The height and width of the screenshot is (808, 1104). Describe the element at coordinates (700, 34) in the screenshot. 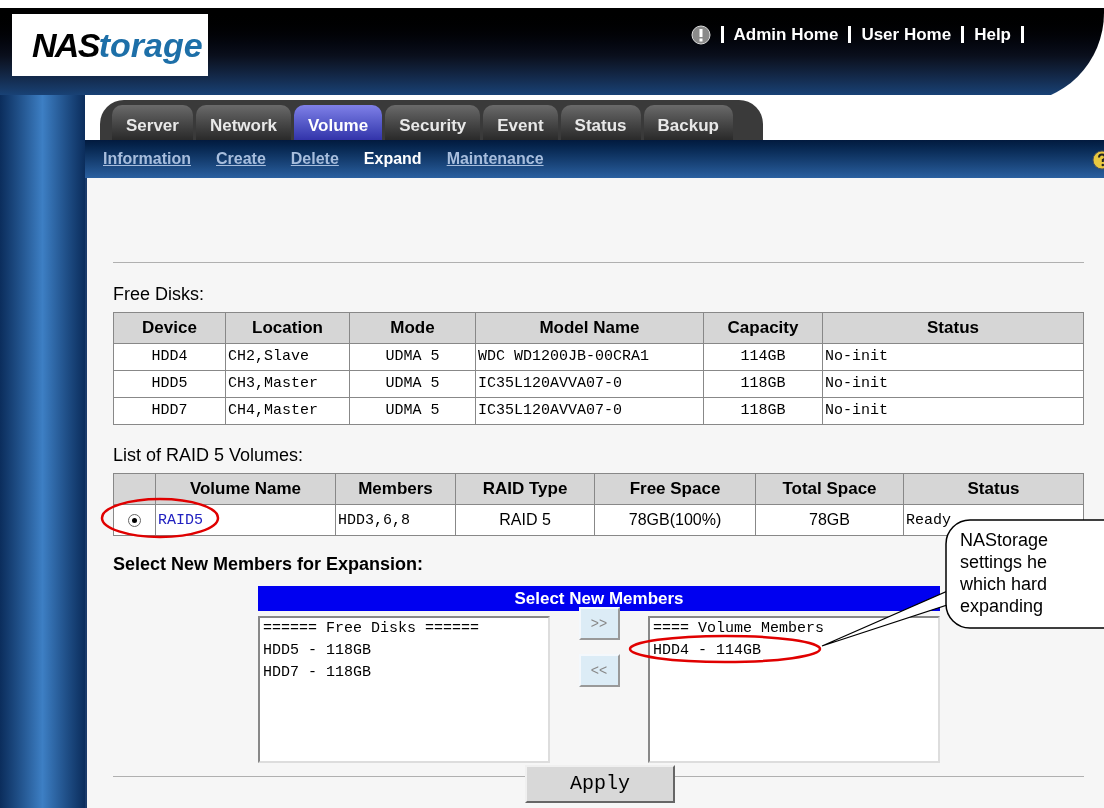

I see `alert-icon` at that location.